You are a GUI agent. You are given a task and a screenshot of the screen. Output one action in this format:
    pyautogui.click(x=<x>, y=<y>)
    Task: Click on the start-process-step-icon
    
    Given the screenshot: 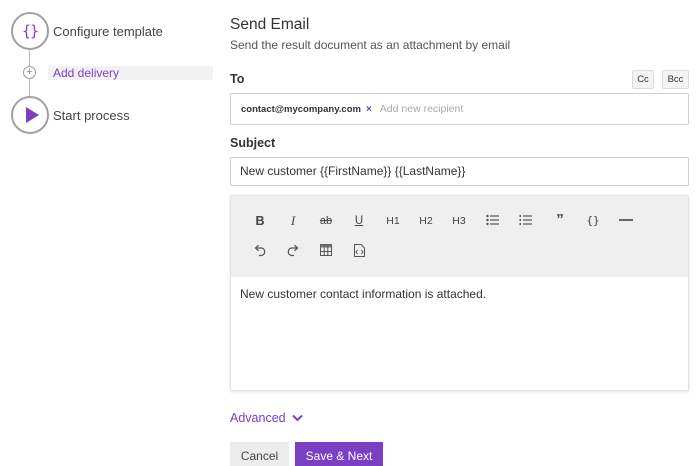 What is the action you would take?
    pyautogui.click(x=30, y=115)
    